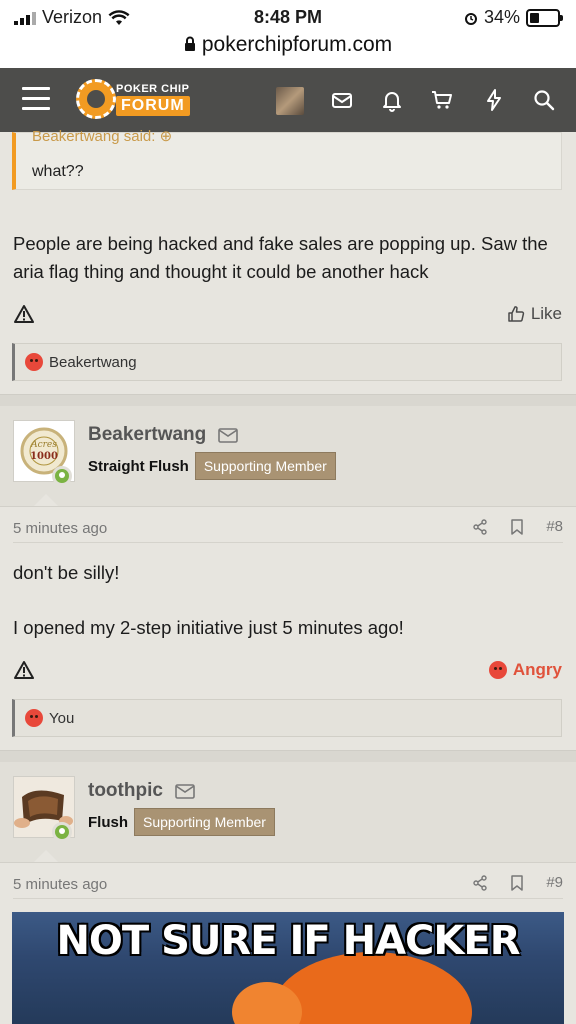 The height and width of the screenshot is (1024, 576). What do you see at coordinates (442, 100) in the screenshot?
I see `cart-icon` at bounding box center [442, 100].